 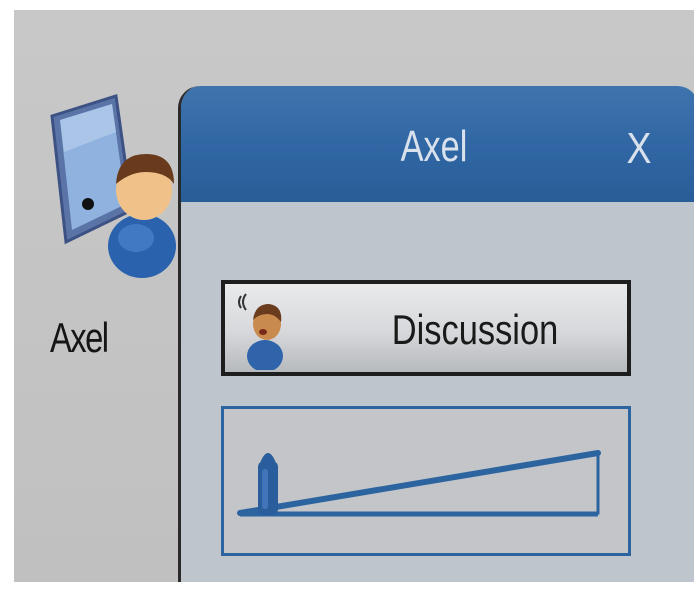 I want to click on popup-title-bar: Axel X, so click(x=437, y=144).